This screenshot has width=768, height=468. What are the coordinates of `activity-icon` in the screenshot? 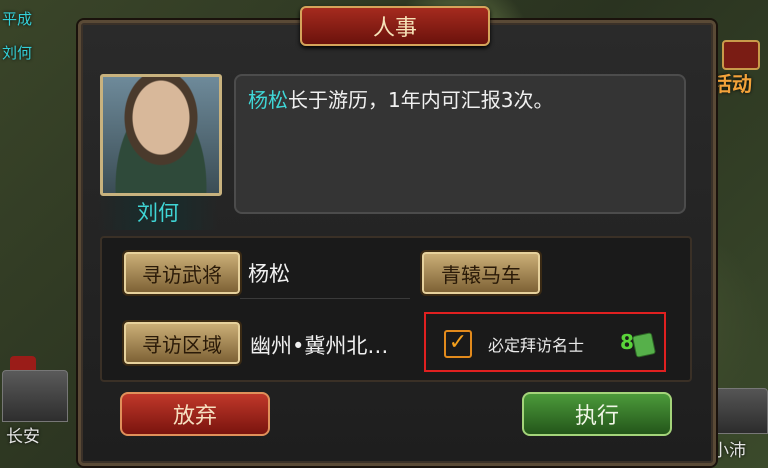 It's located at (741, 55).